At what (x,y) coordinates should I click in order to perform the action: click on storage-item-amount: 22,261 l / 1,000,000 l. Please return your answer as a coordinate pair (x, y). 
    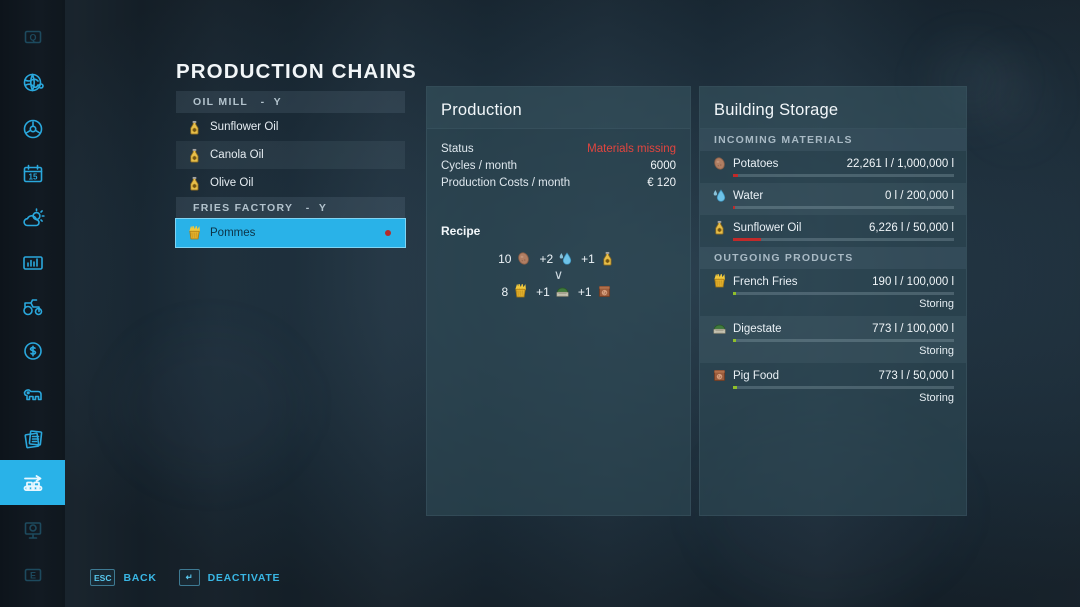
    Looking at the image, I should click on (900, 163).